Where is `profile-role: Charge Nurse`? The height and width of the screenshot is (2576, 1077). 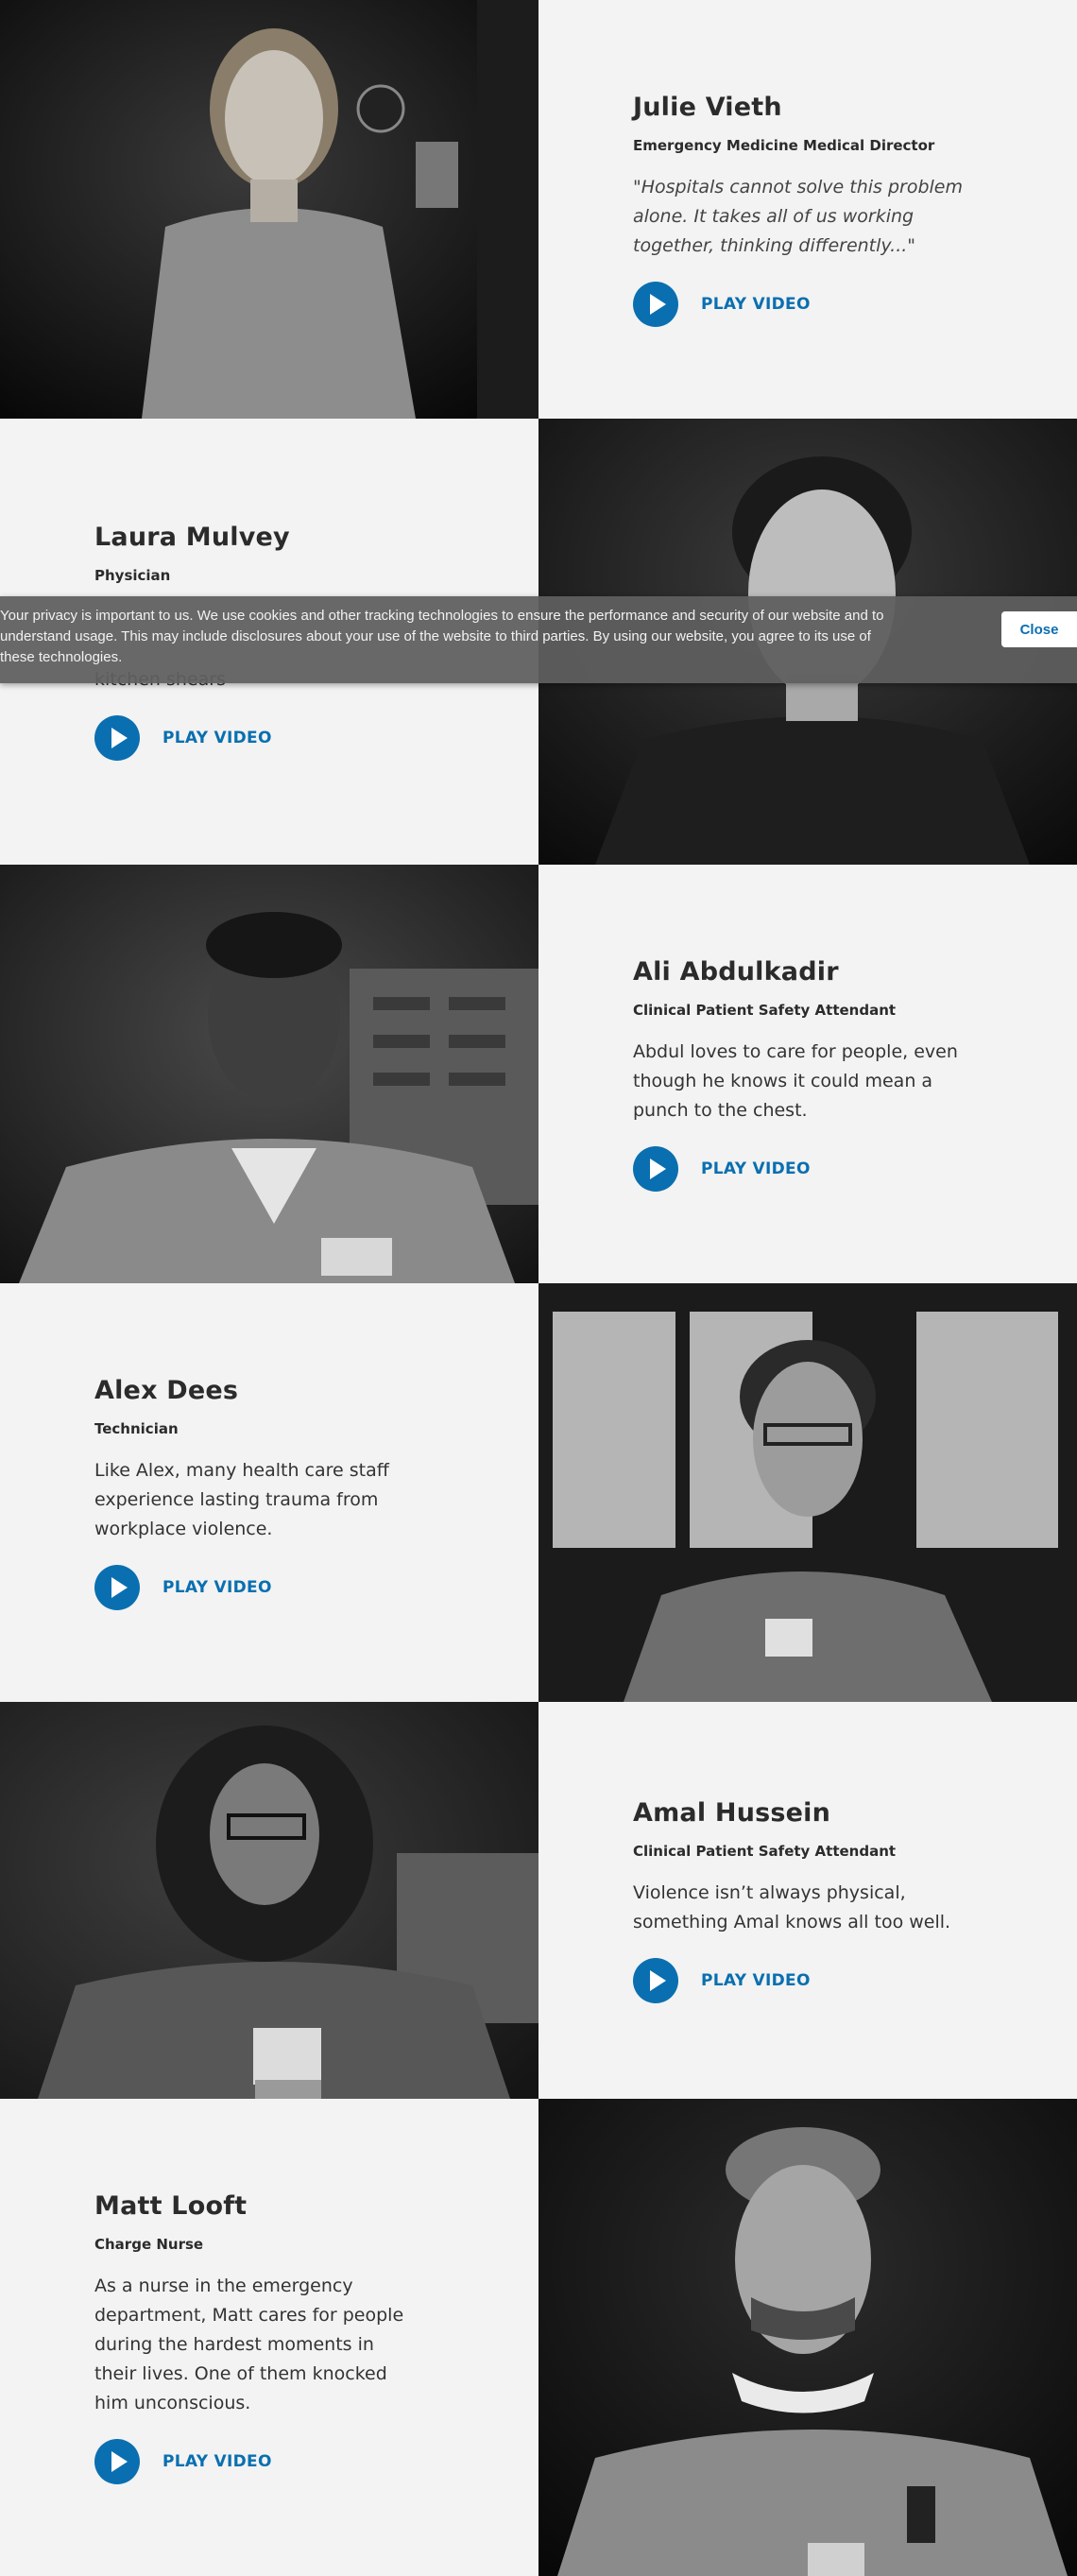 profile-role: Charge Nurse is located at coordinates (149, 2244).